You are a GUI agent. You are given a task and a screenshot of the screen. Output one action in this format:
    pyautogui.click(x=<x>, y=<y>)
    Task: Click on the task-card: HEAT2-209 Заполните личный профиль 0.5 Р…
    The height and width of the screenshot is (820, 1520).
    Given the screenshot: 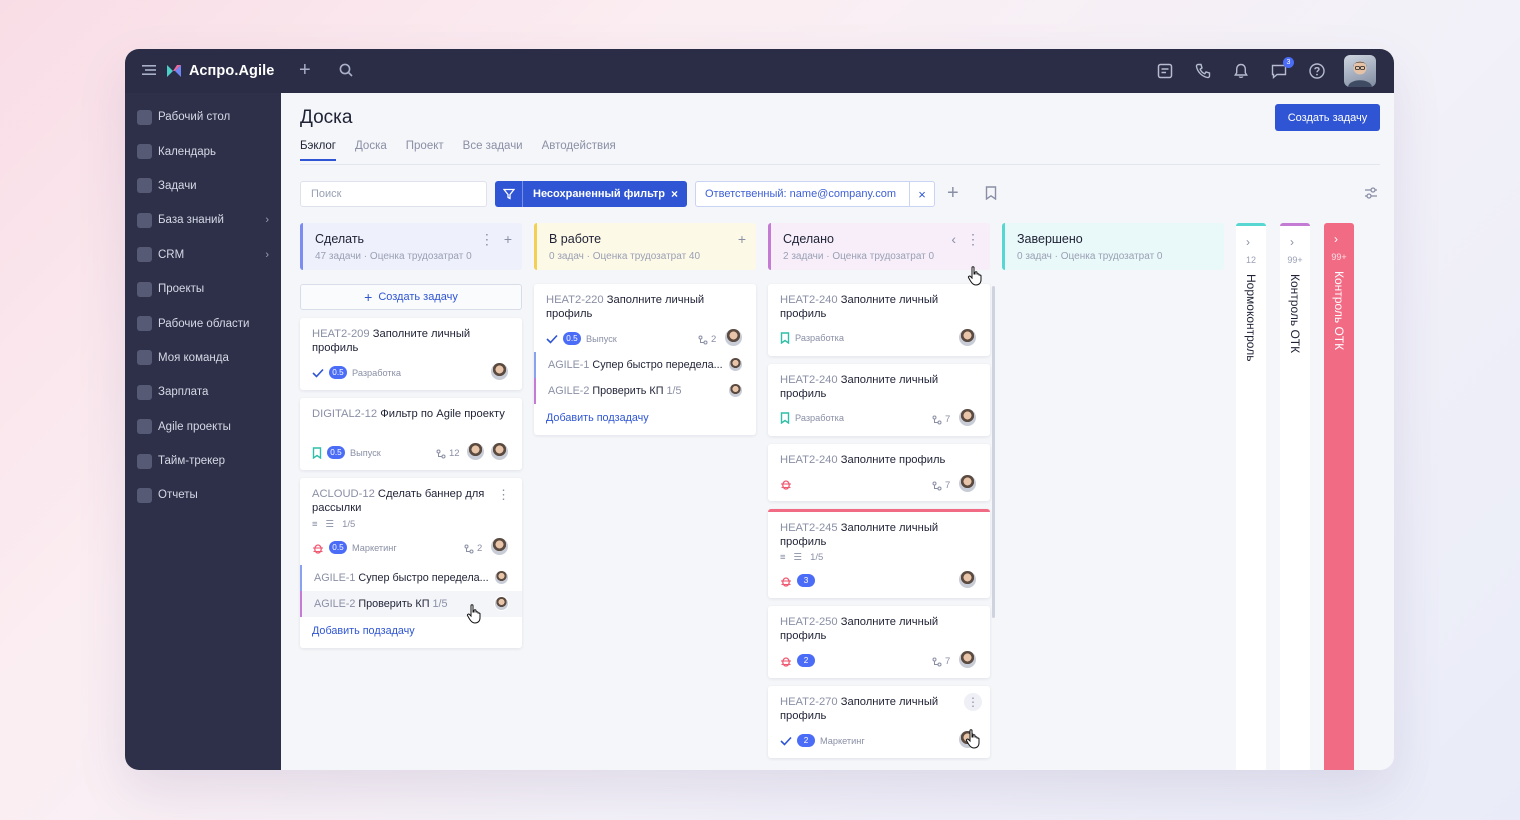 What is the action you would take?
    pyautogui.click(x=411, y=354)
    